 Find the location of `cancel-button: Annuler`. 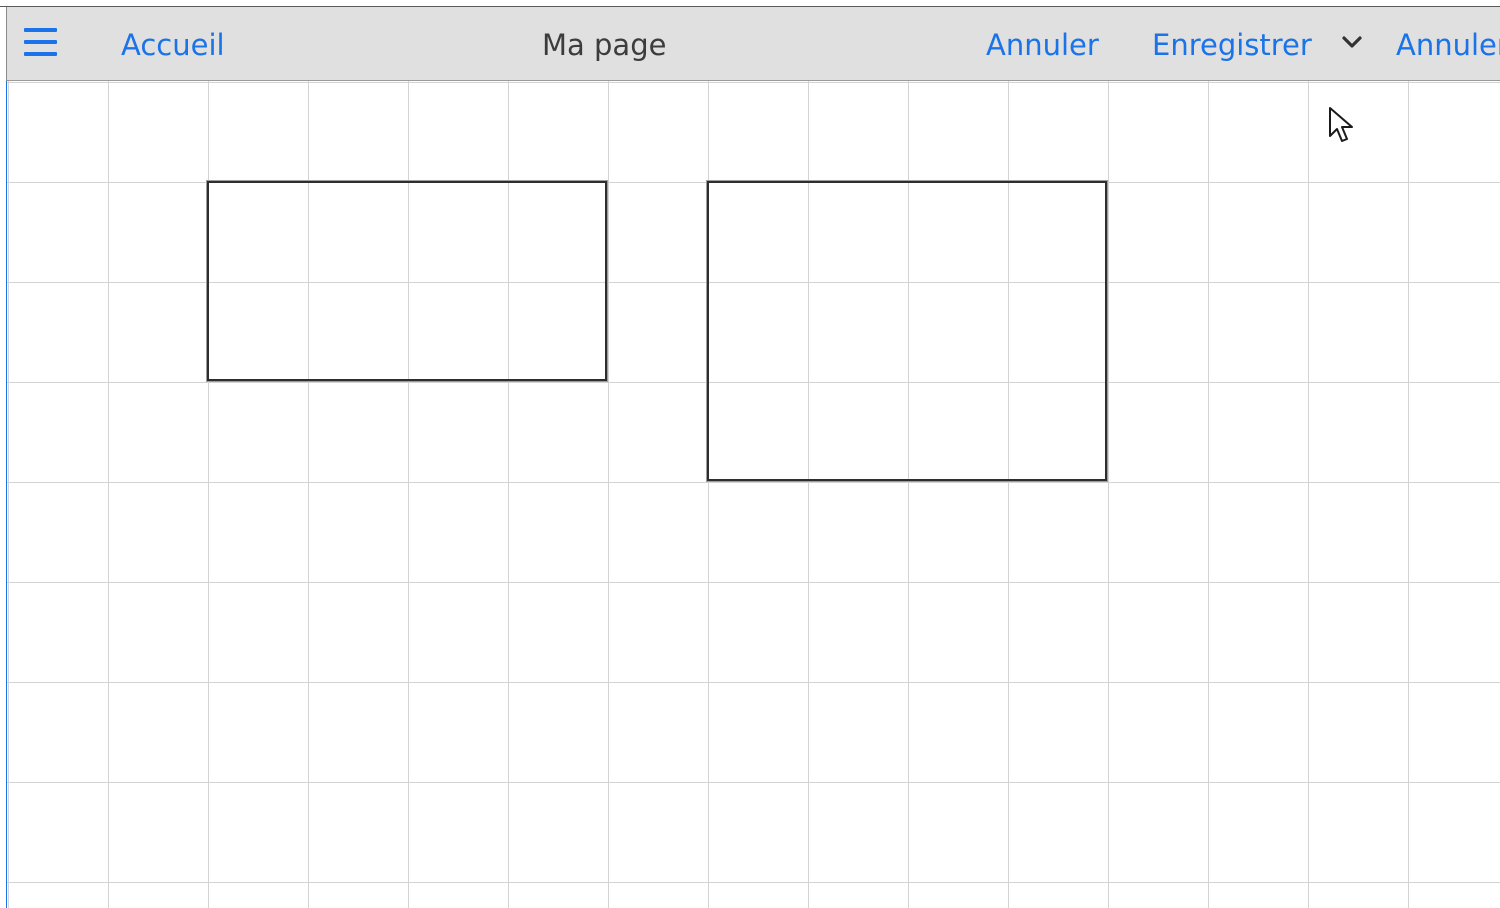

cancel-button: Annuler is located at coordinates (1042, 45).